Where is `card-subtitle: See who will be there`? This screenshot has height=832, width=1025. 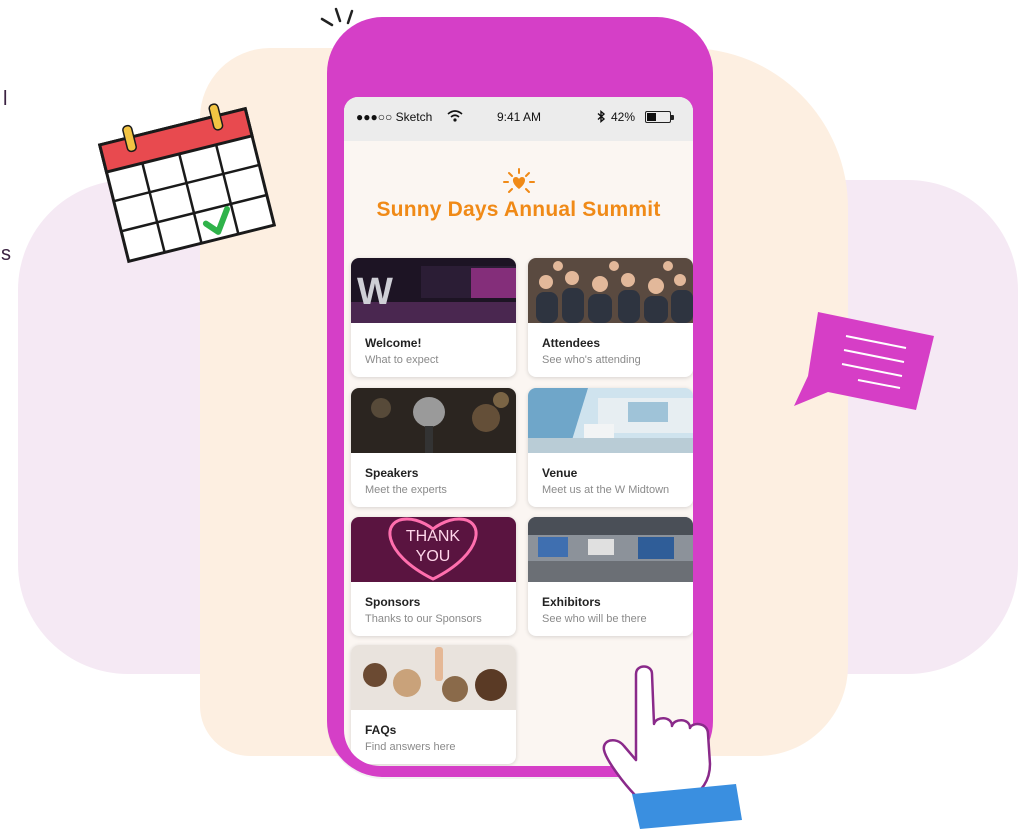
card-subtitle: See who will be there is located at coordinates (594, 619).